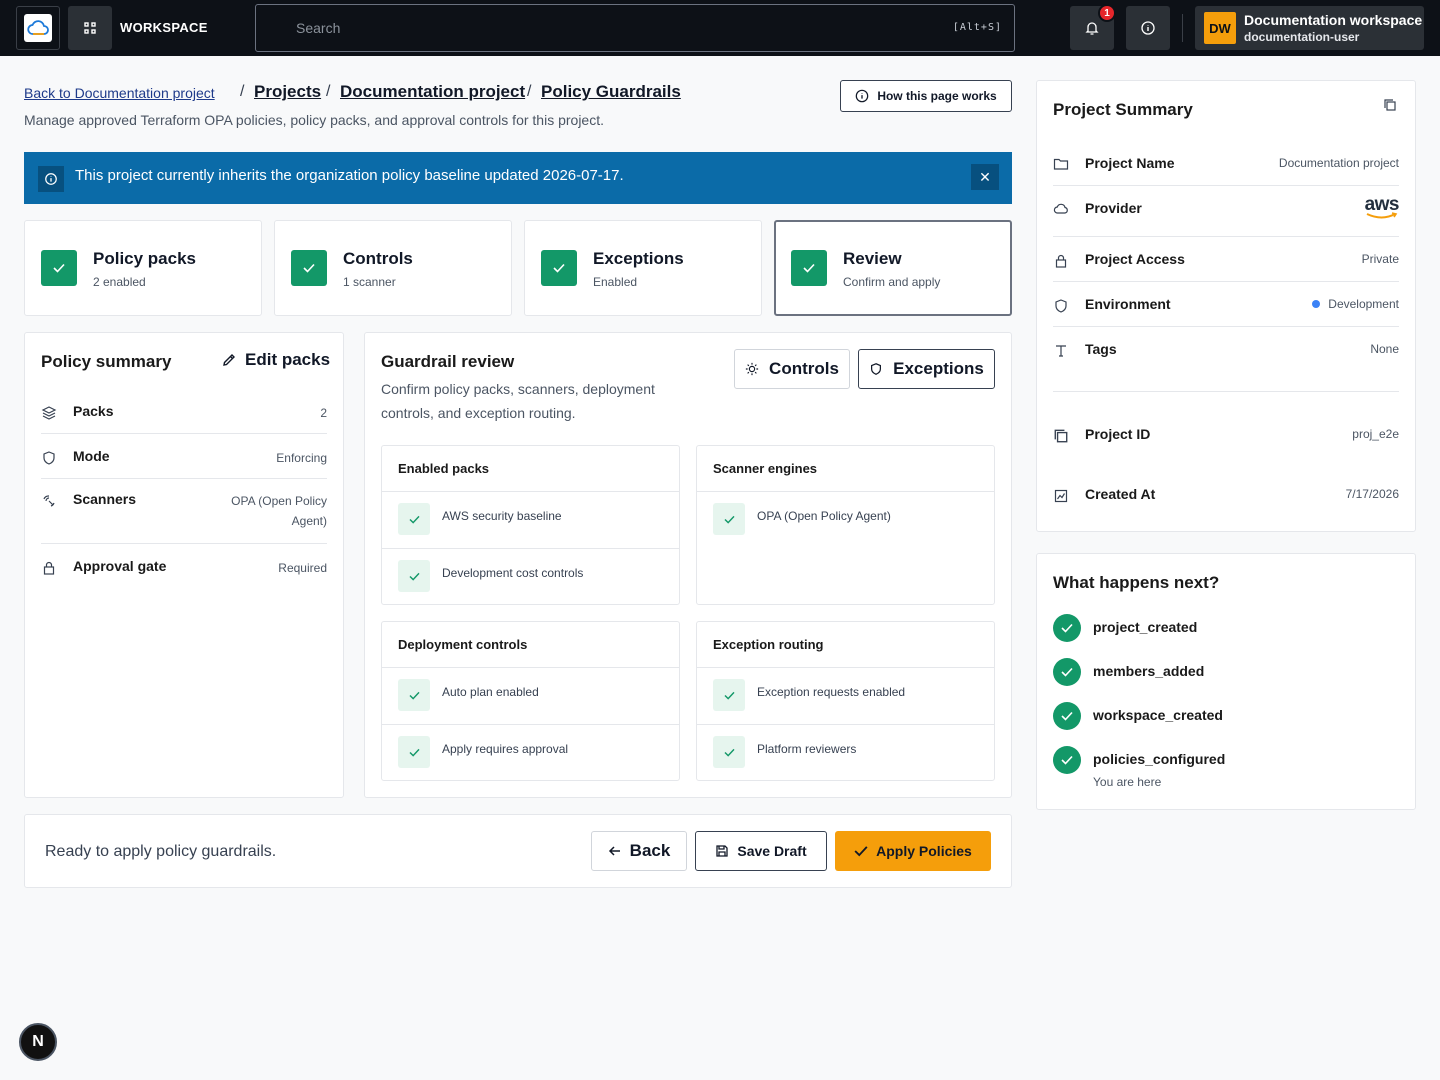 This screenshot has height=1080, width=1440. Describe the element at coordinates (892, 282) in the screenshot. I see `step-subtitle: Confirm and apply` at that location.